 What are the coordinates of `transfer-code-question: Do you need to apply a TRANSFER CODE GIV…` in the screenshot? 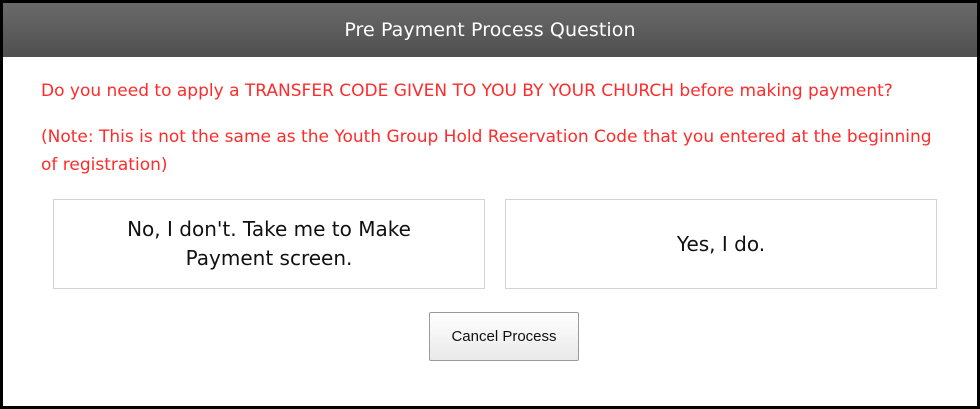 It's located at (467, 91).